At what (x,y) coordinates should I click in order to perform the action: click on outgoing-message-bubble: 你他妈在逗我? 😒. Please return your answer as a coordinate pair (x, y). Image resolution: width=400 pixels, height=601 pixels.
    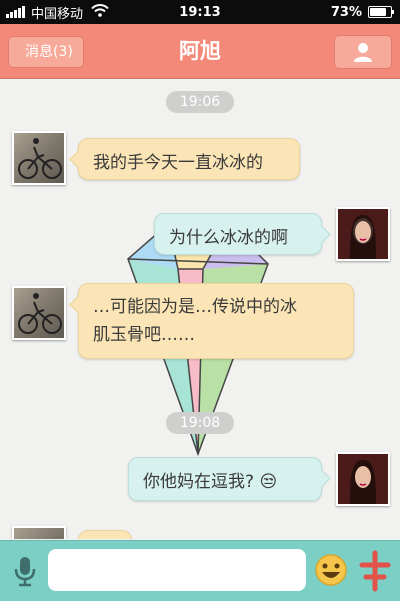
    Looking at the image, I should click on (225, 479).